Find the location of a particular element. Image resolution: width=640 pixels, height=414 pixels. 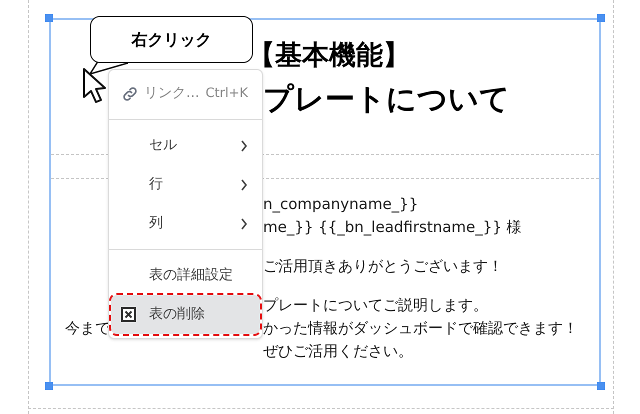

table-delete-icon is located at coordinates (128, 314).